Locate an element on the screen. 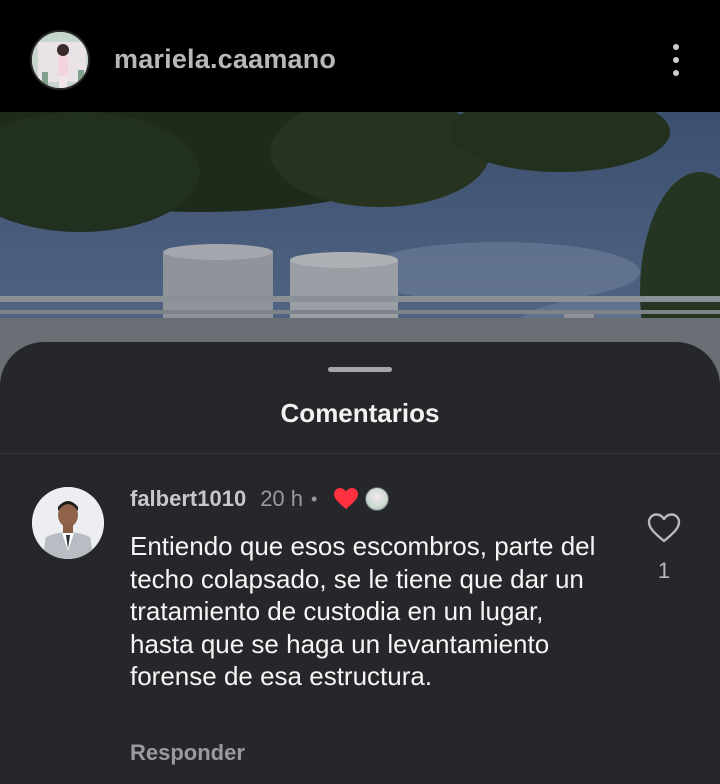 This screenshot has width=720, height=784. drag-handle is located at coordinates (360, 369).